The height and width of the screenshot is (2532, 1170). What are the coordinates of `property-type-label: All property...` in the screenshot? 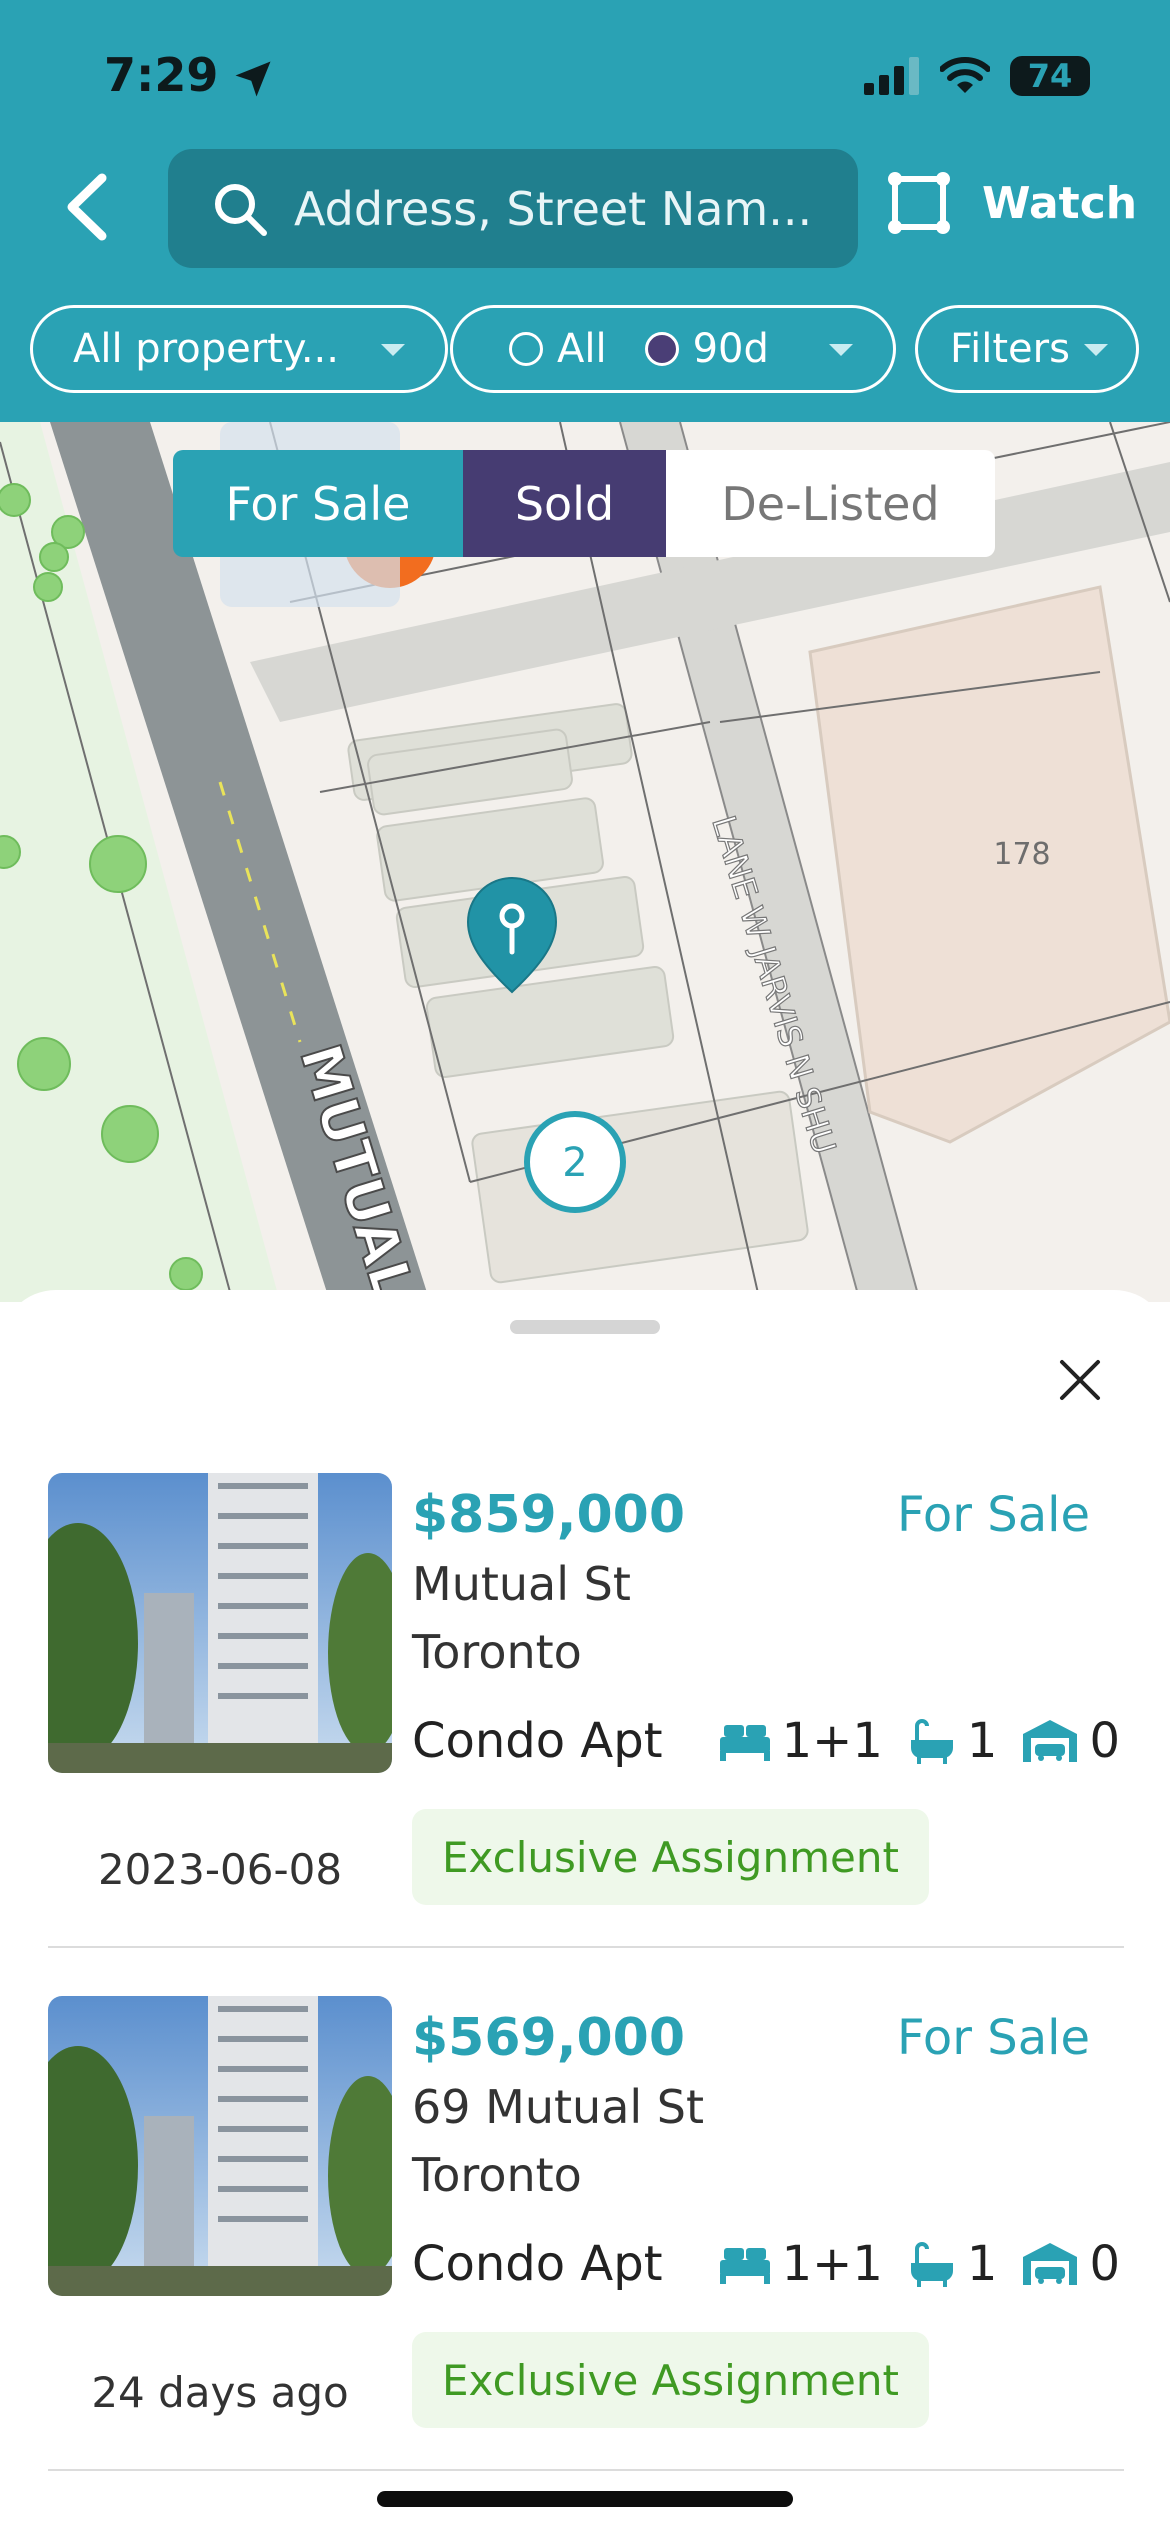 It's located at (206, 349).